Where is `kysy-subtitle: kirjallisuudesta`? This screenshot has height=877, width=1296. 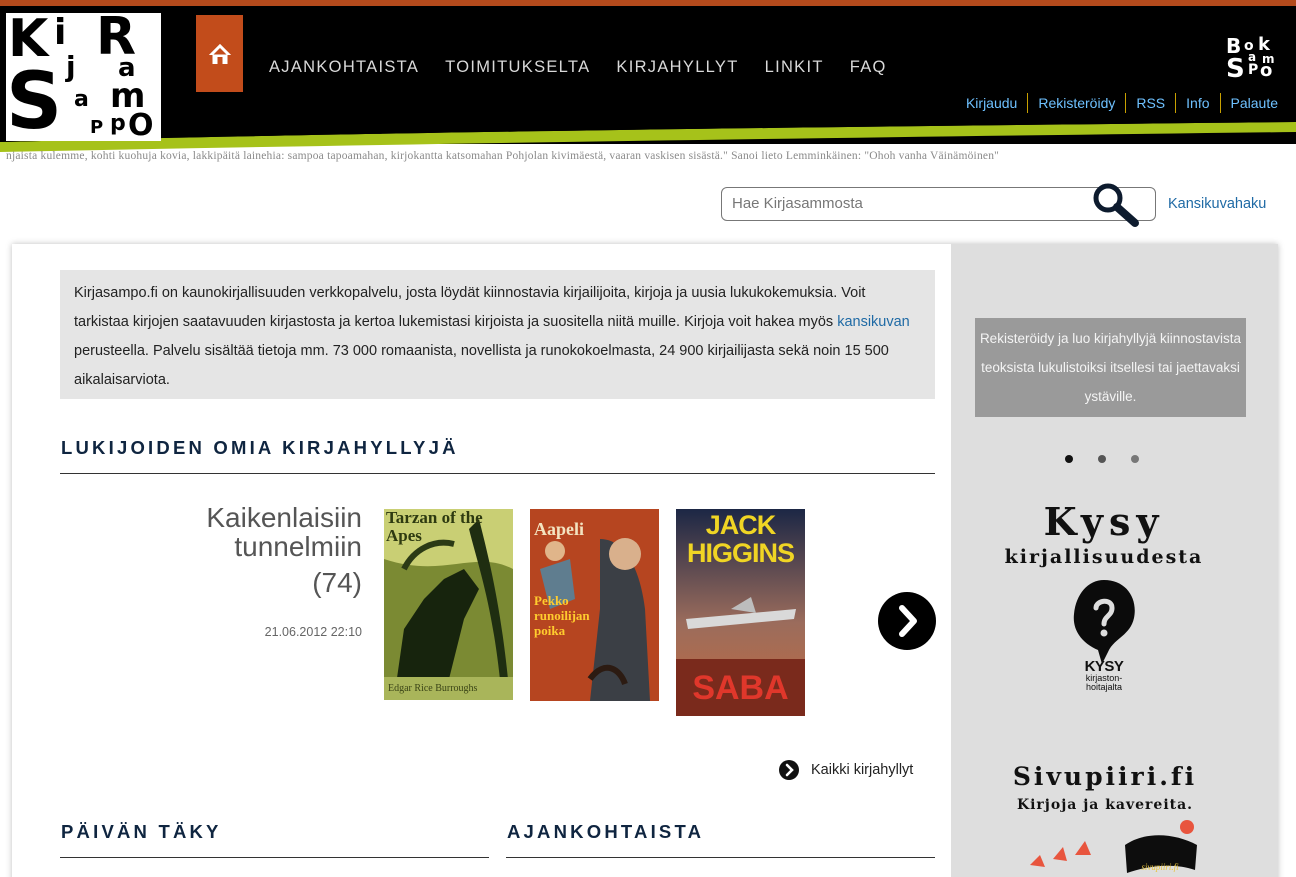
kysy-subtitle: kirjallisuudesta is located at coordinates (1104, 557).